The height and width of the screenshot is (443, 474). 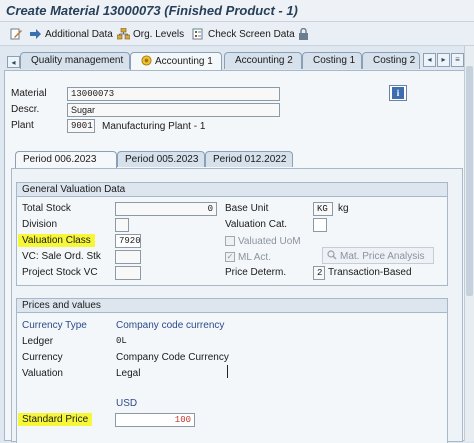 What do you see at coordinates (251, 34) in the screenshot?
I see `check-screen-data-label: Check Screen Data` at bounding box center [251, 34].